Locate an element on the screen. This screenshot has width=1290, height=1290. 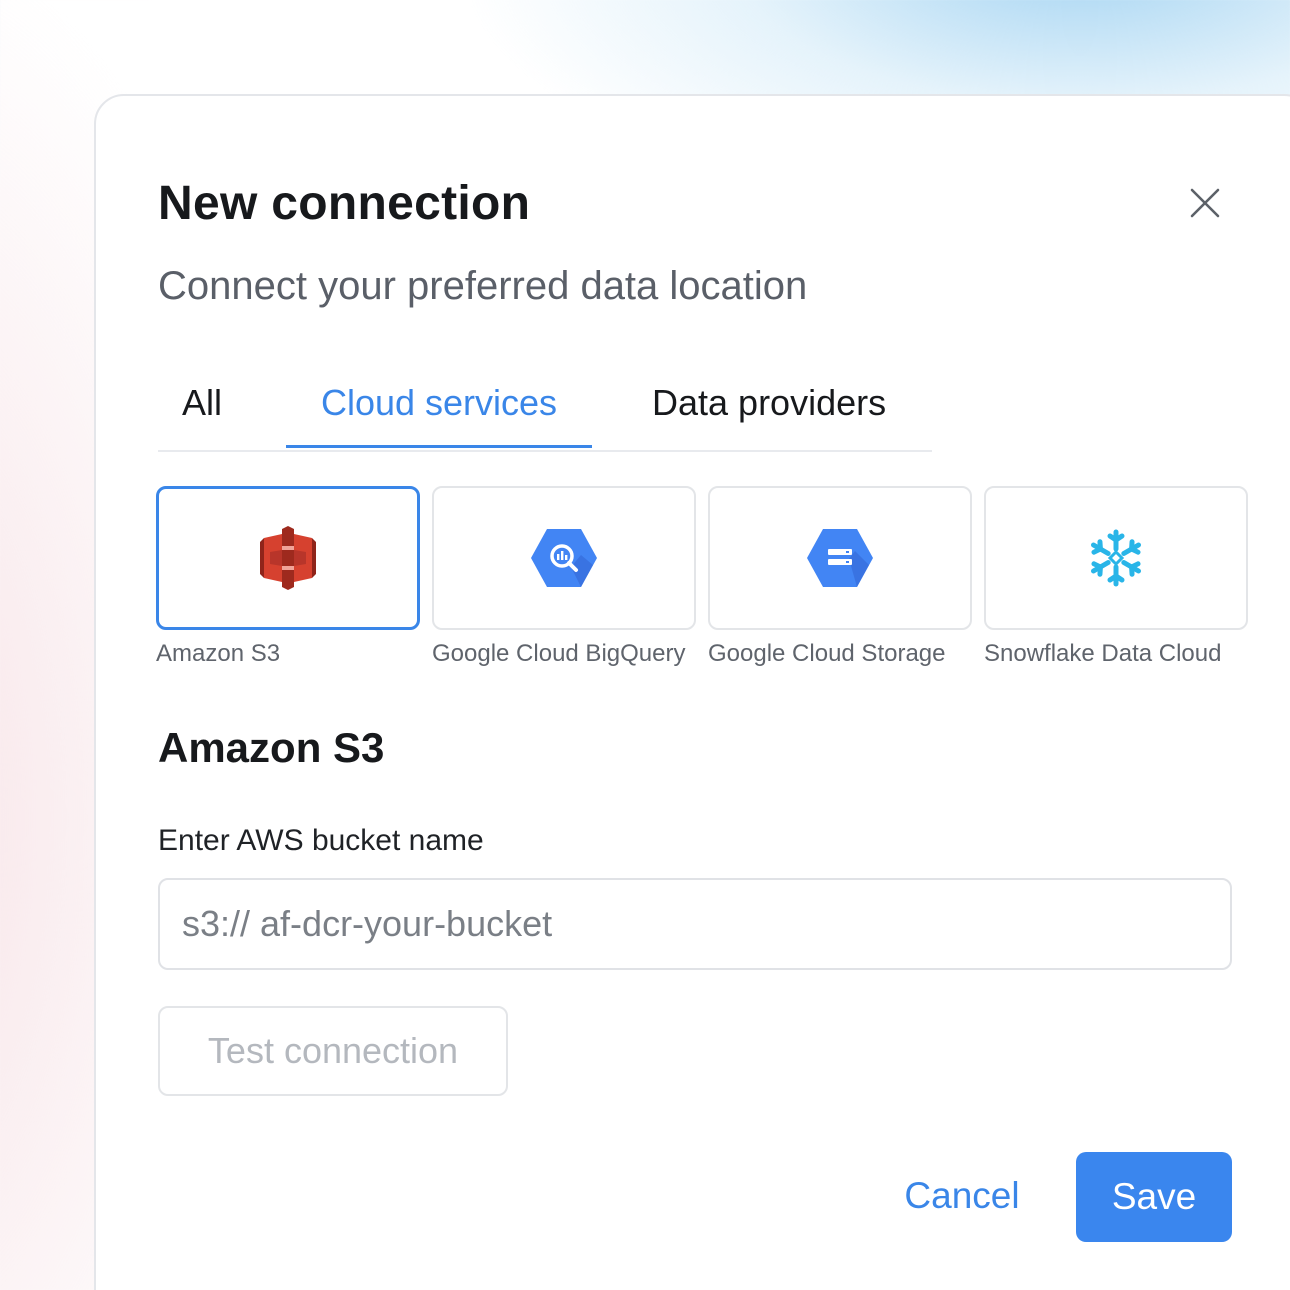
tab-bar: All Cloud services Data providers is located at coordinates (545, 414).